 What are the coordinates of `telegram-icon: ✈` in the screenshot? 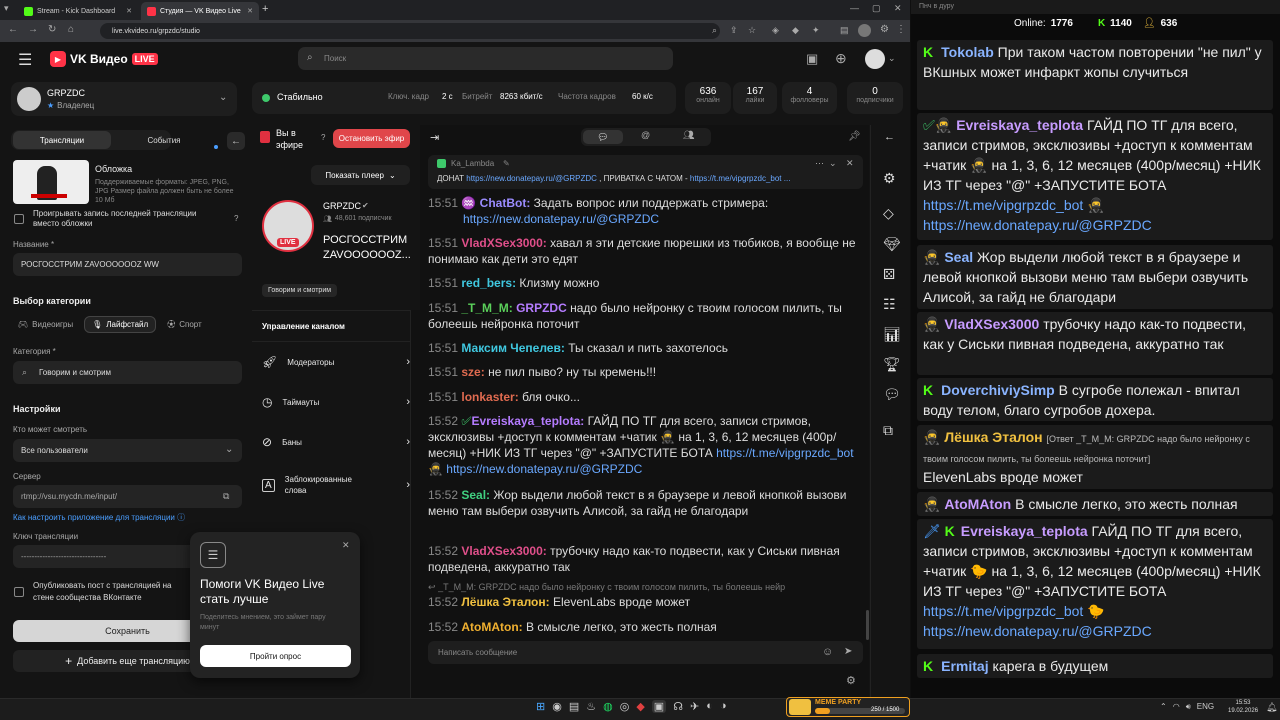 It's located at (694, 706).